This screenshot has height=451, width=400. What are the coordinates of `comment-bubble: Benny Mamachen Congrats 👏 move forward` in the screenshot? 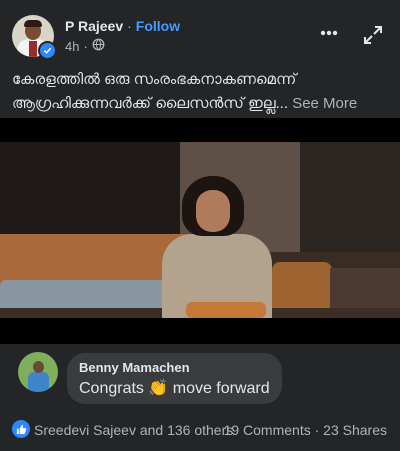 It's located at (174, 378).